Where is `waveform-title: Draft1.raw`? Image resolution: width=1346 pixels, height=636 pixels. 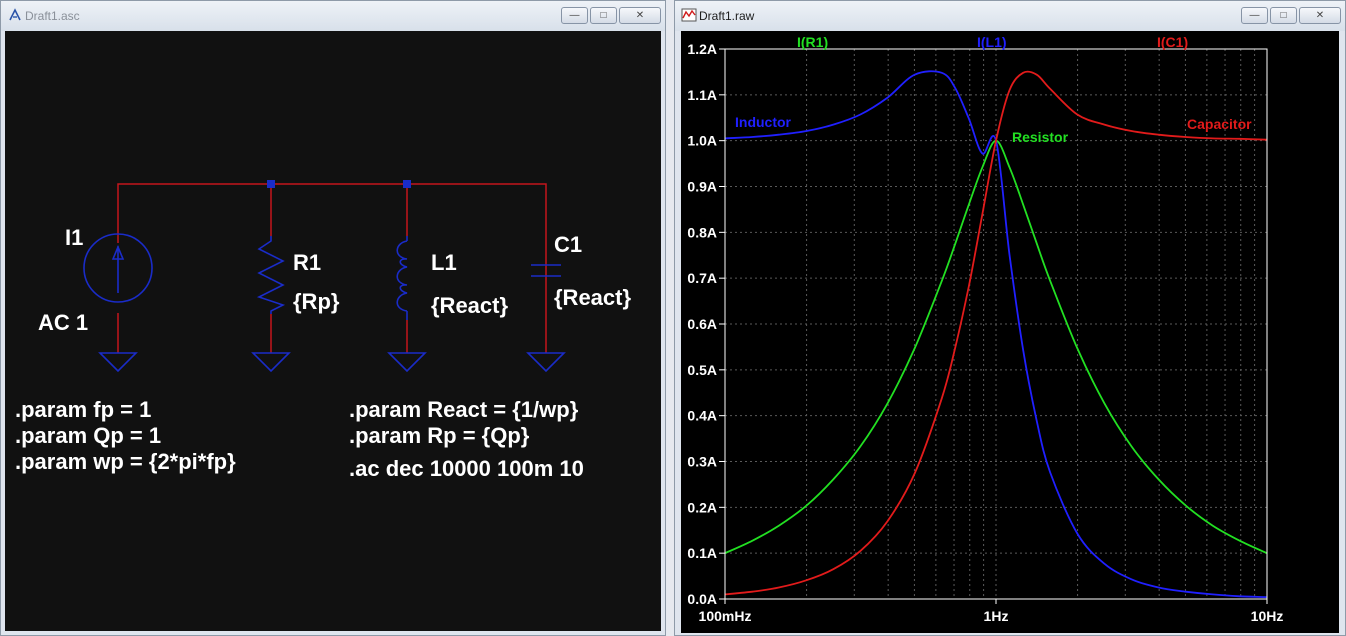
waveform-title: Draft1.raw is located at coordinates (727, 16).